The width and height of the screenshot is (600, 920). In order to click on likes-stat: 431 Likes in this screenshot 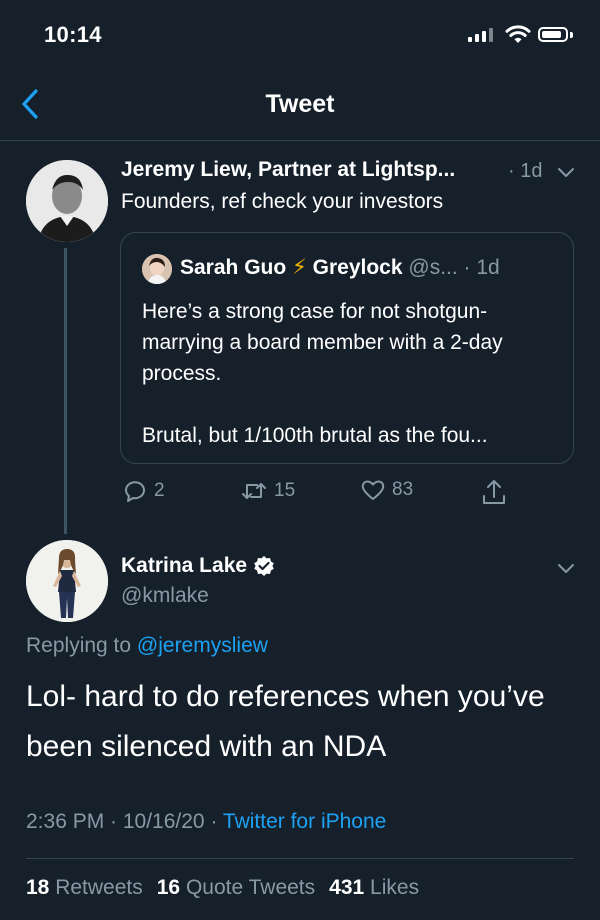, I will do `click(374, 888)`.